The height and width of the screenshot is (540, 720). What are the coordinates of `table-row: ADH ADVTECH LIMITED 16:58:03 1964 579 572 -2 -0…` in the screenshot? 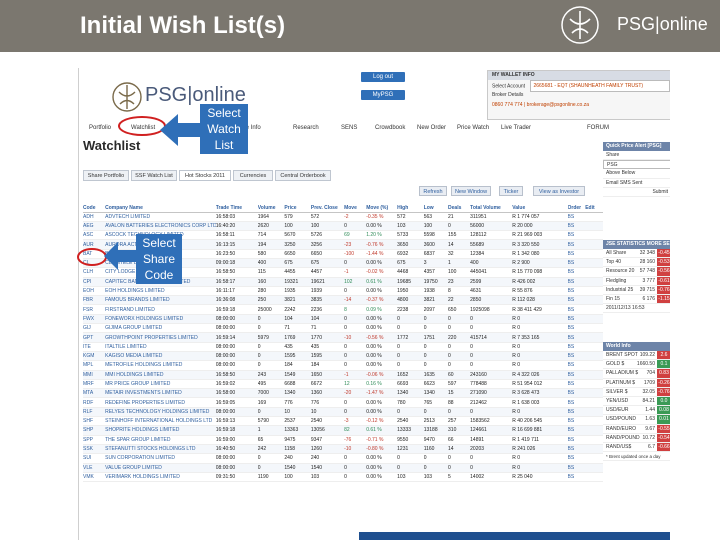 It's located at (343, 217).